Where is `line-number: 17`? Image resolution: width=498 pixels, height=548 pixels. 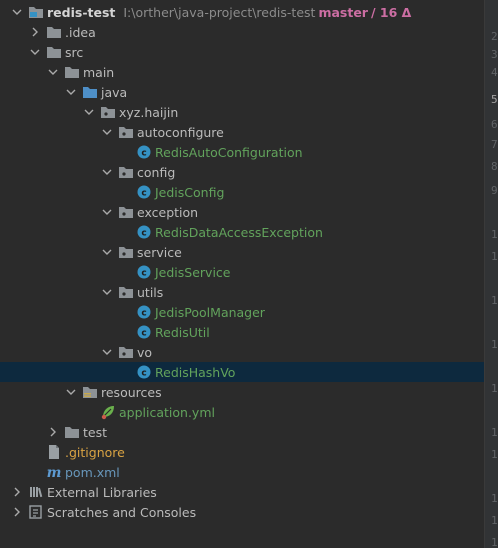 line-number: 17 is located at coordinates (494, 498).